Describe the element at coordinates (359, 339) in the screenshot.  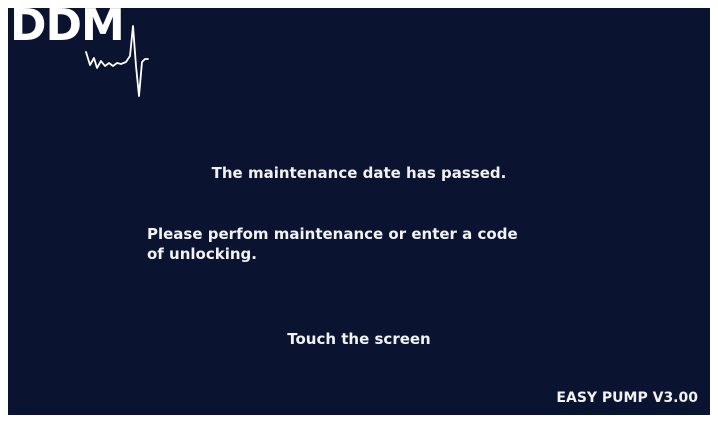
I see `touch-screen-prompt: Touch the screen` at that location.